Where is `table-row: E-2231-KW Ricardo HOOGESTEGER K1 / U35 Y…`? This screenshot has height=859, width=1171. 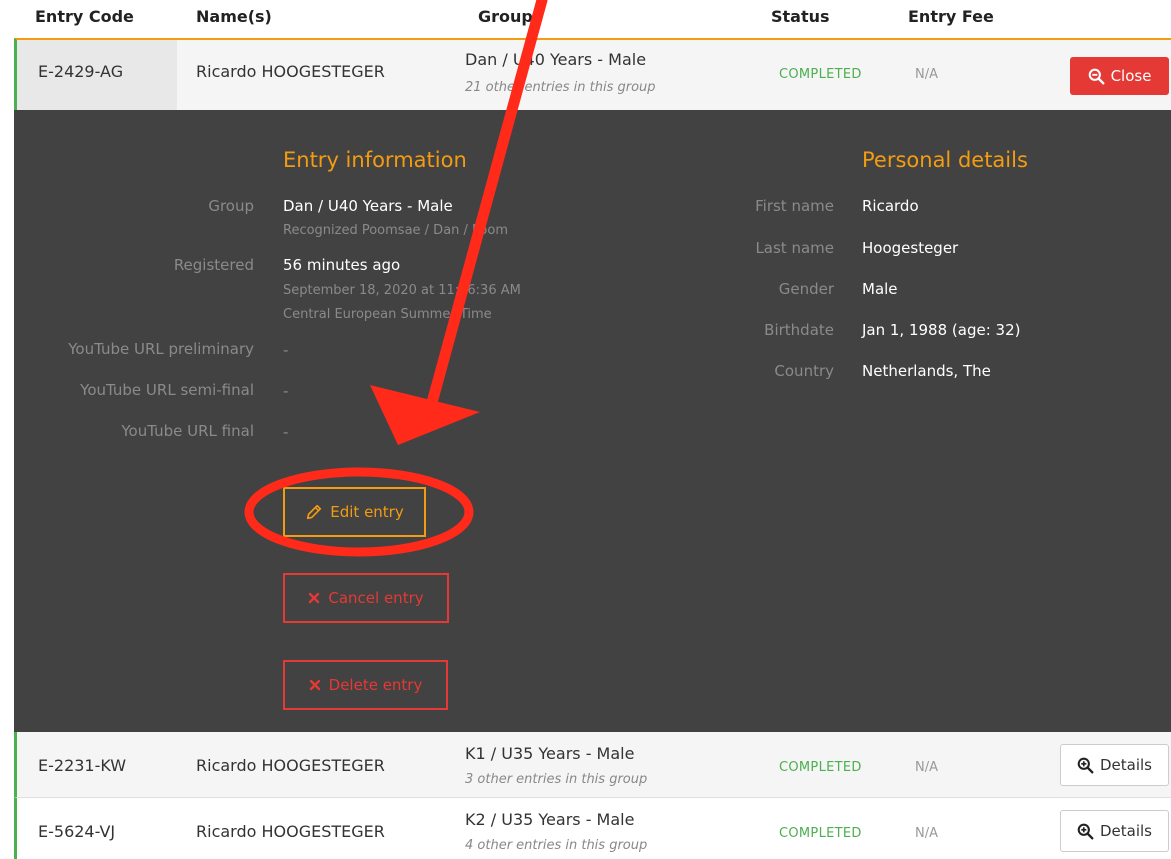 table-row: E-2231-KW Ricardo HOOGESTEGER K1 / U35 Y… is located at coordinates (592, 765).